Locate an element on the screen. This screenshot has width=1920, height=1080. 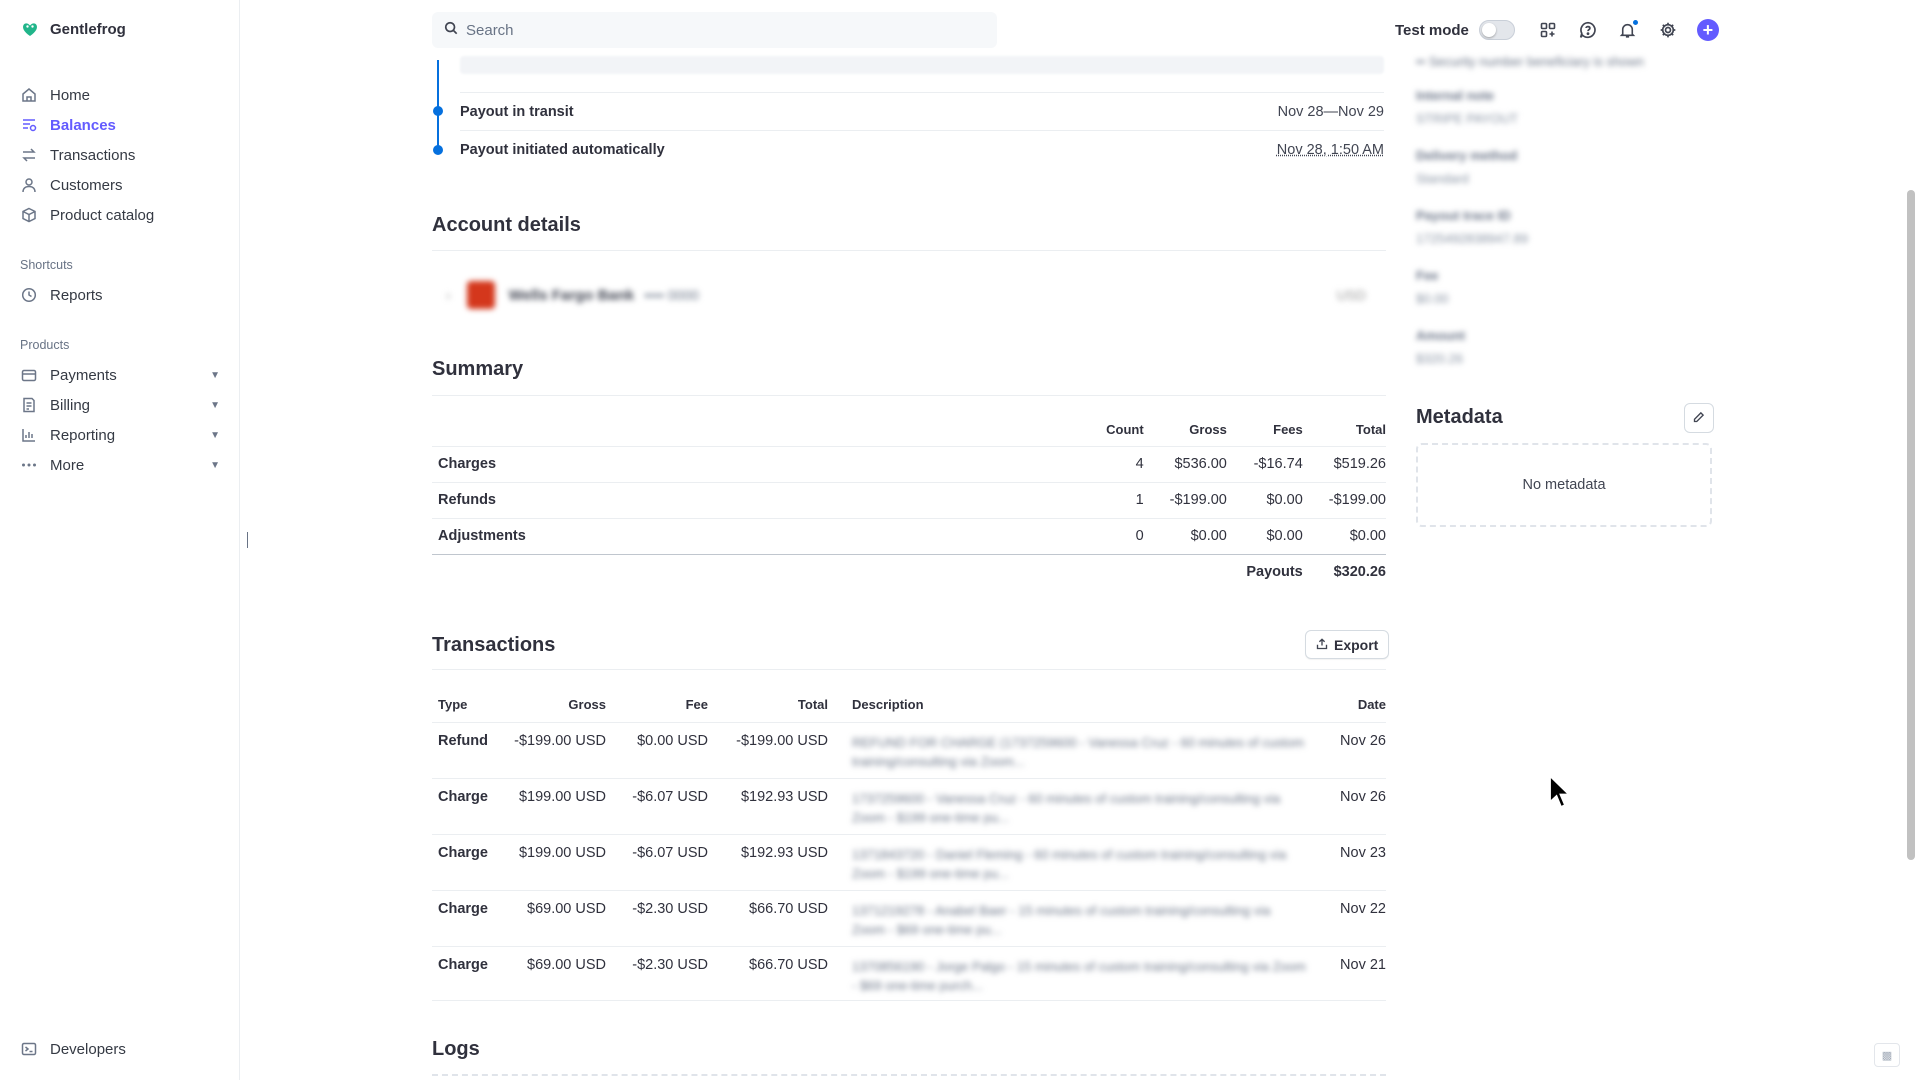
scrollbar is located at coordinates (1911, 525).